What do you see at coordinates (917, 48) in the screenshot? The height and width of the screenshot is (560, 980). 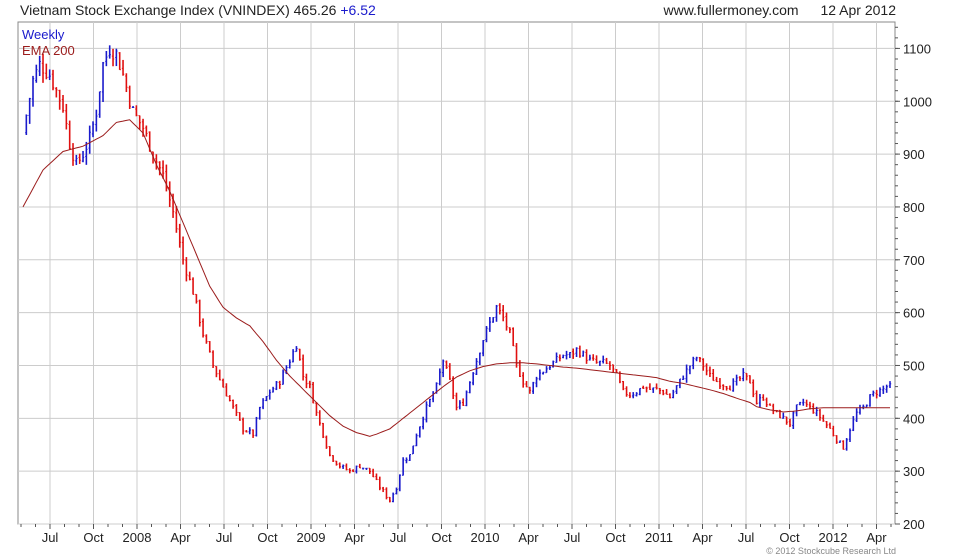 I see `y-tick-label: 1100` at bounding box center [917, 48].